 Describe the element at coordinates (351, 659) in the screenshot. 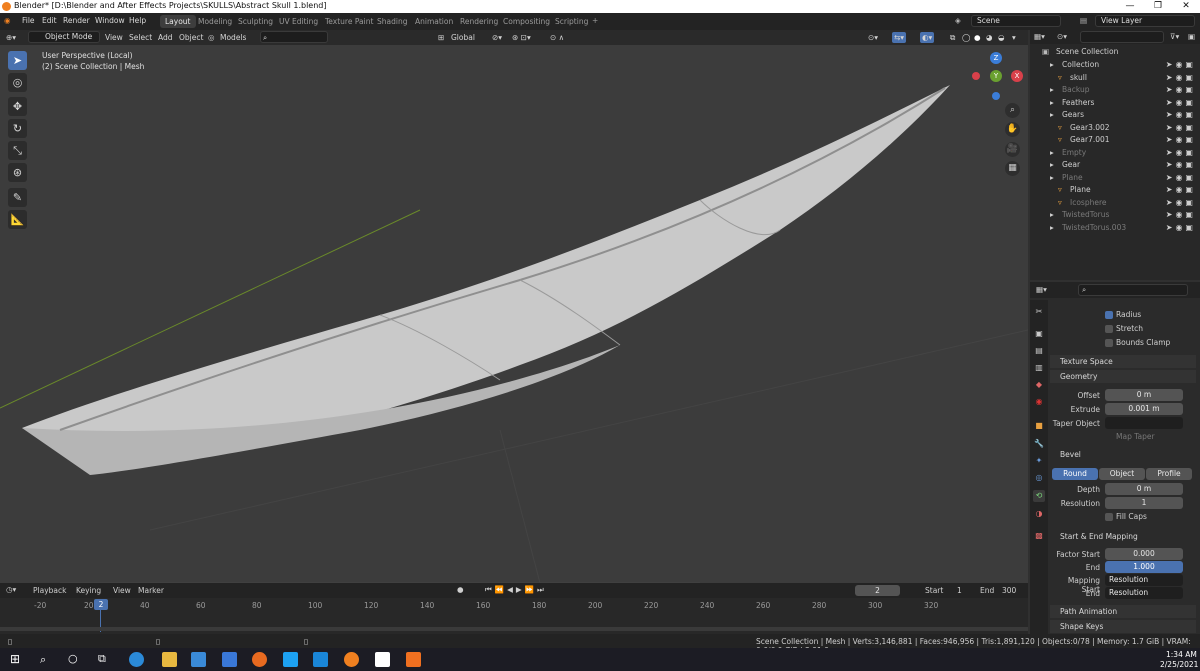

I see `blender-taskbar-icon` at that location.